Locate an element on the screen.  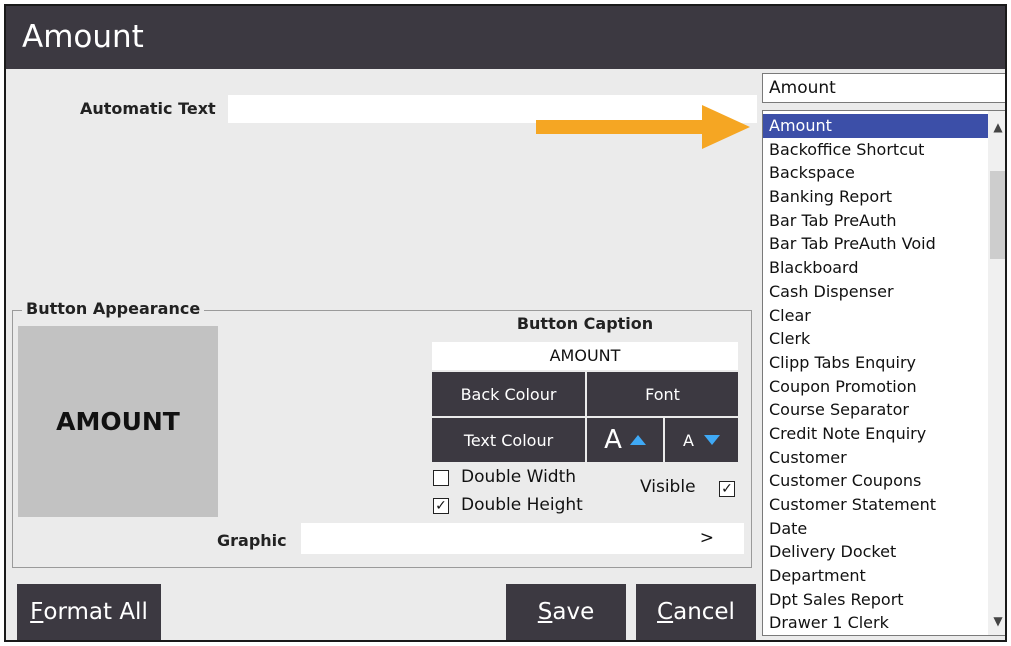
scroll-down-icon: ▼ is located at coordinates (996, 621).